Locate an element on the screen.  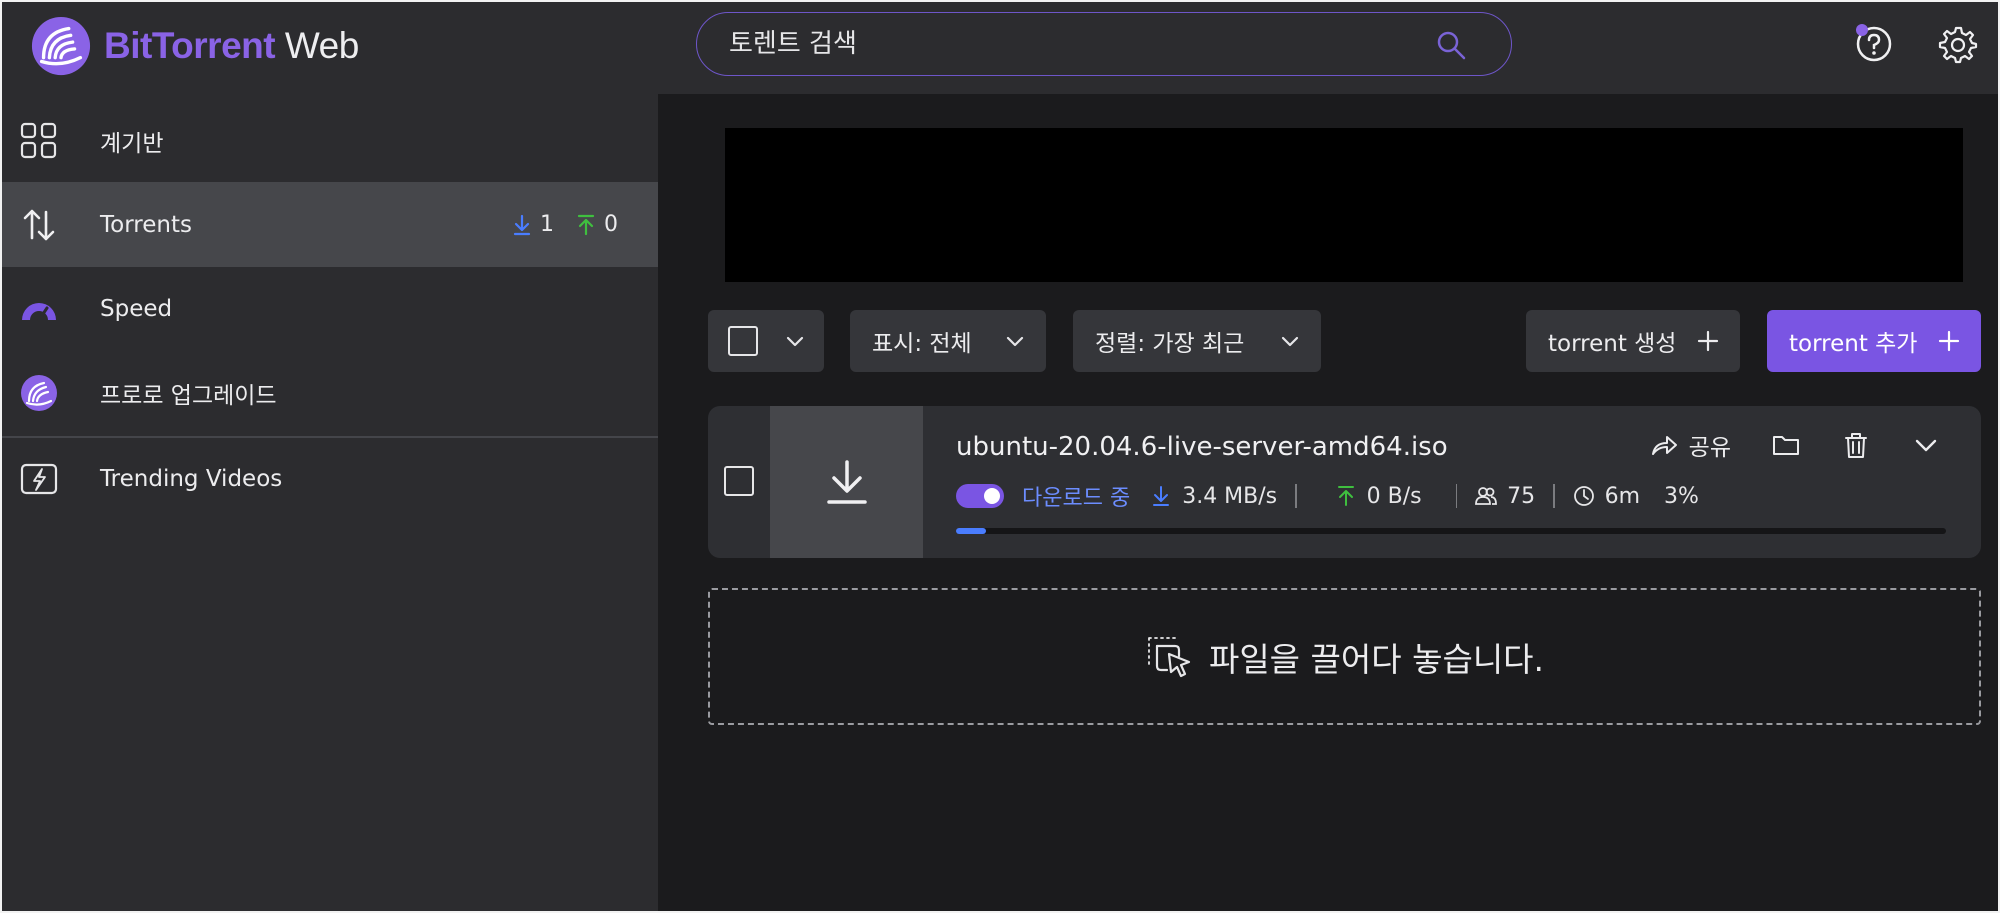
sidebar-item-dashboard: 계기반 is located at coordinates (330, 140).